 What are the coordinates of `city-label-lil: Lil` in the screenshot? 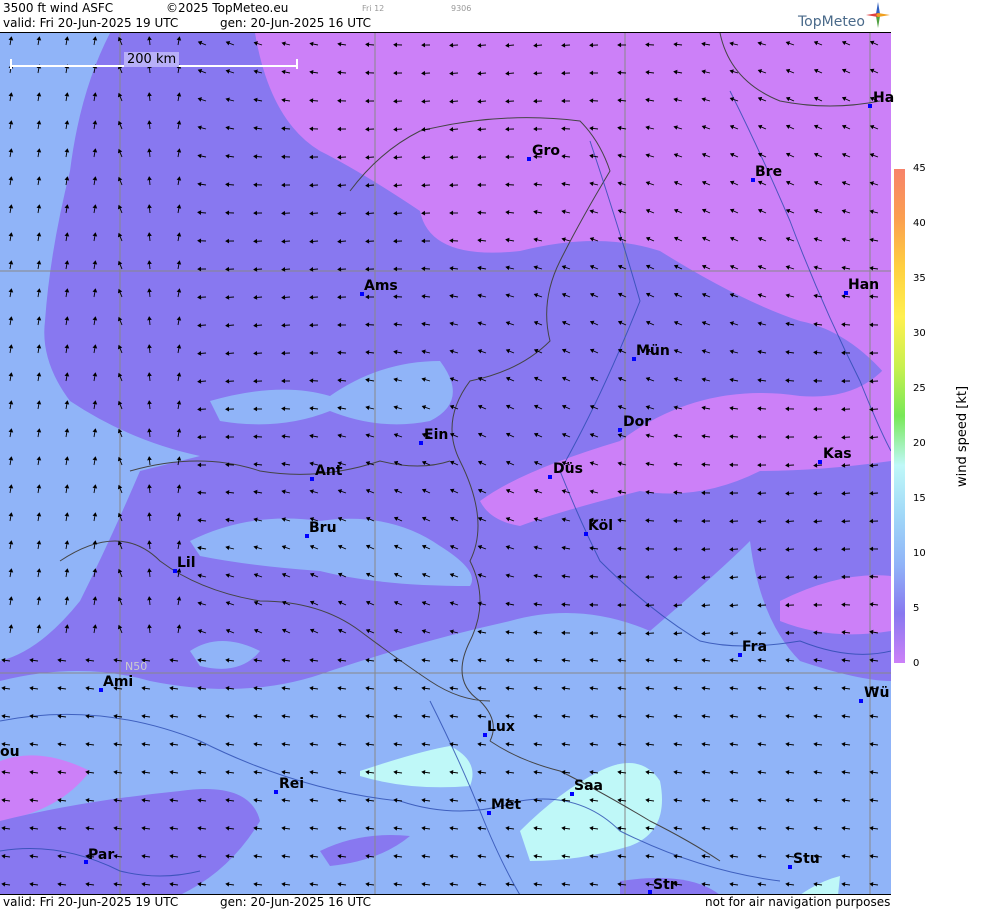 It's located at (186, 563).